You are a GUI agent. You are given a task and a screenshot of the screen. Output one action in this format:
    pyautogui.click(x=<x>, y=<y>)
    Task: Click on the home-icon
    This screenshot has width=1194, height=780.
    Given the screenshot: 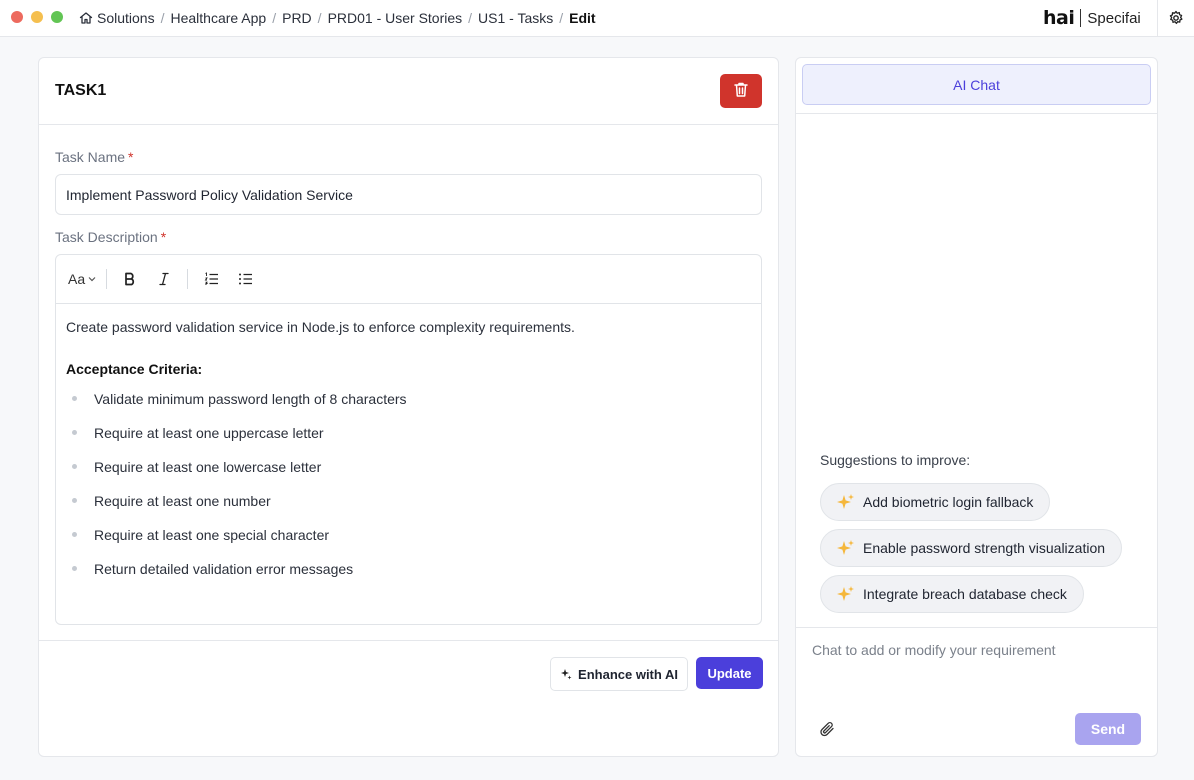 What is the action you would take?
    pyautogui.click(x=86, y=18)
    